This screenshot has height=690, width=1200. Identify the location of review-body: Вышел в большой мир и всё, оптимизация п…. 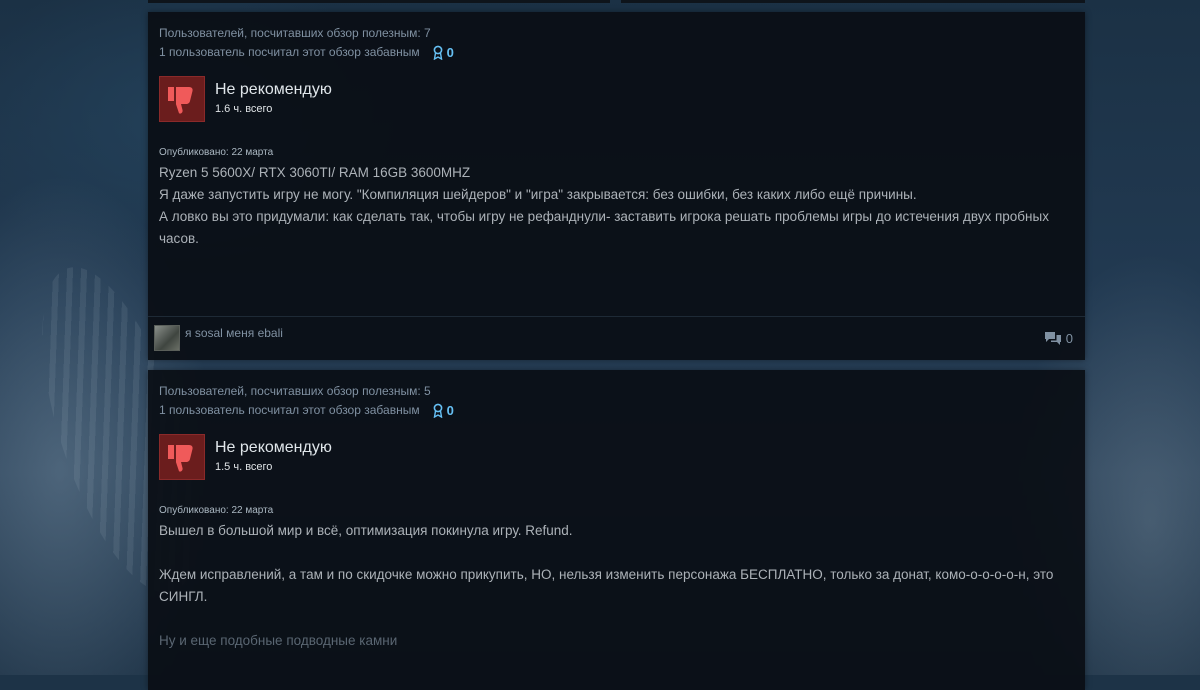
(616, 586).